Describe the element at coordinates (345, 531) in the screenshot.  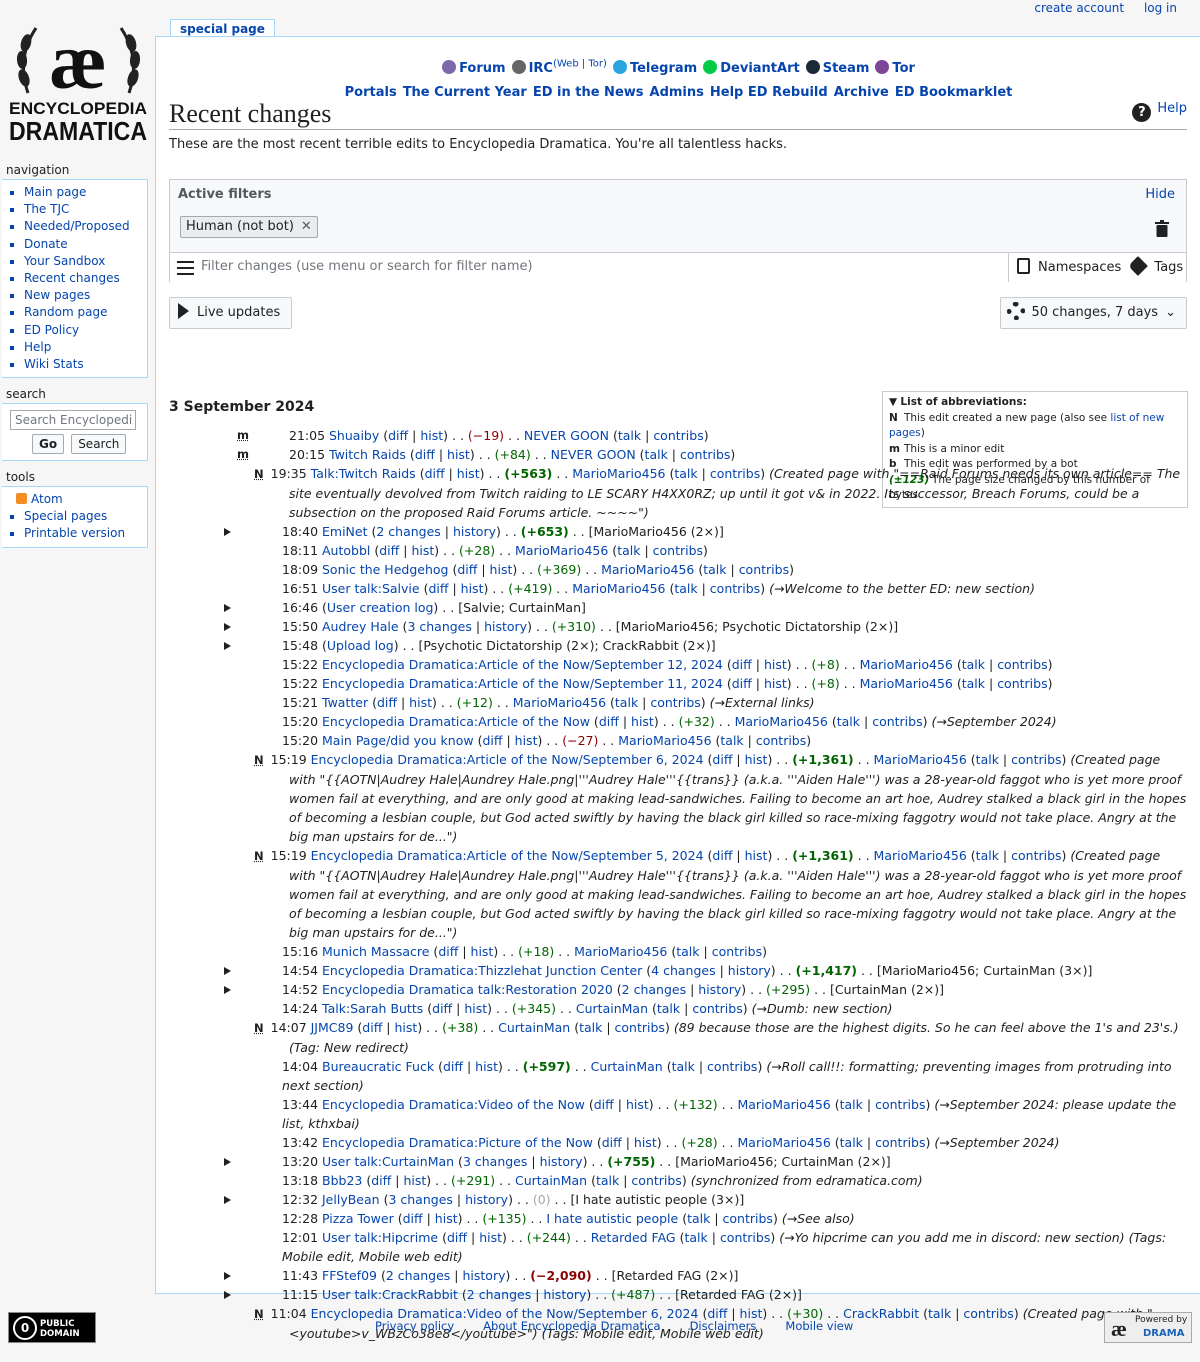
I see `change-page-link: EmiNet` at that location.